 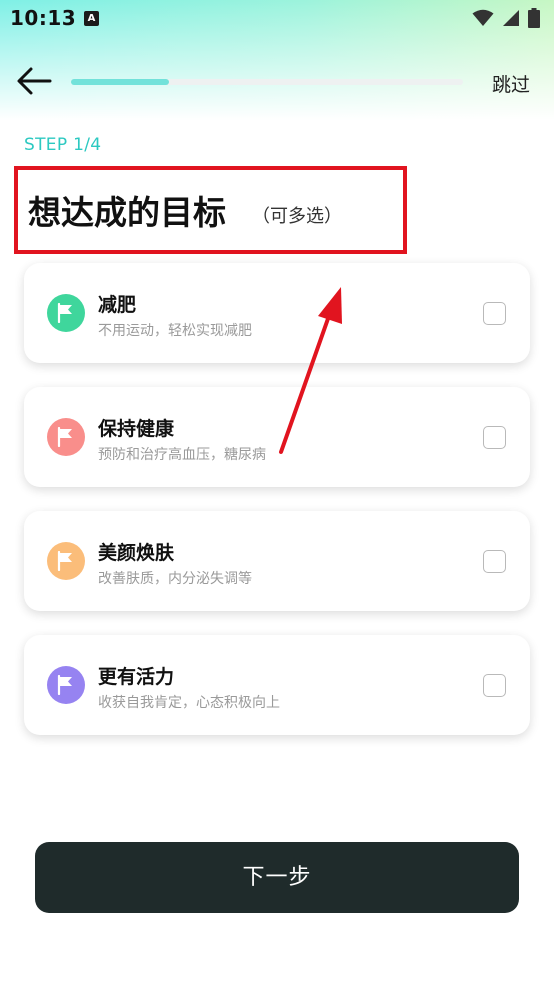 What do you see at coordinates (511, 83) in the screenshot?
I see `skip-button: 跳过` at bounding box center [511, 83].